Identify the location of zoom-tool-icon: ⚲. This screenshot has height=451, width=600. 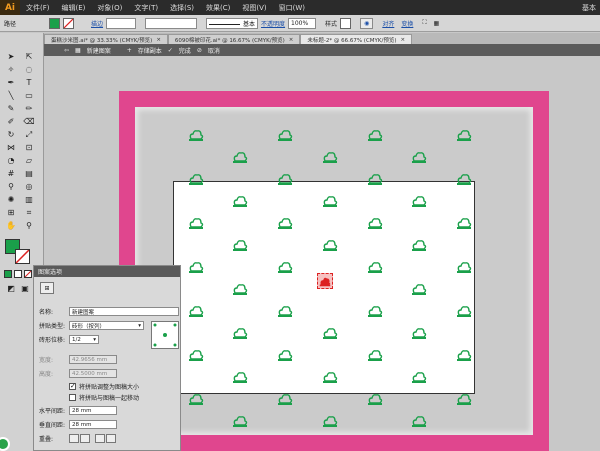
(29, 225).